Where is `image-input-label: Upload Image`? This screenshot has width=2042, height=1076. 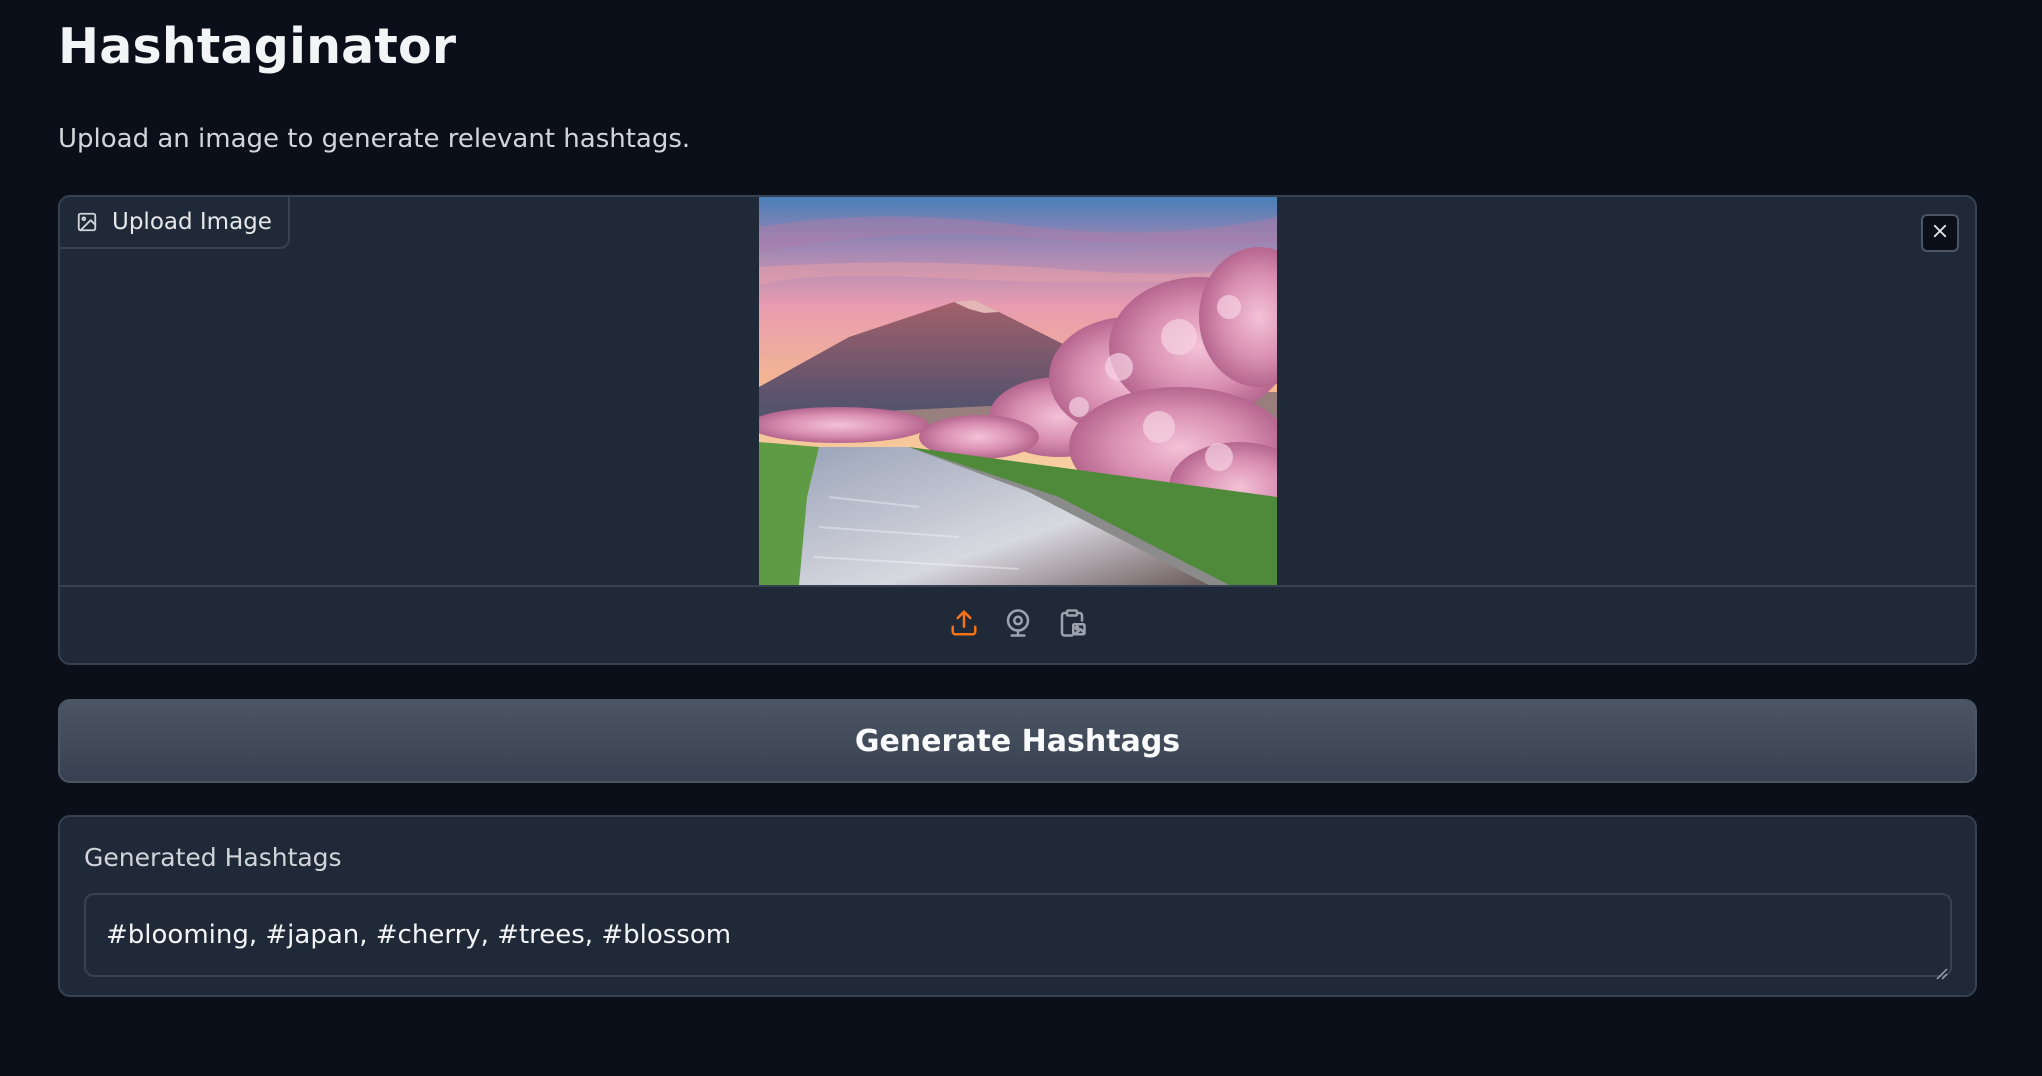
image-input-label: Upload Image is located at coordinates (175, 223).